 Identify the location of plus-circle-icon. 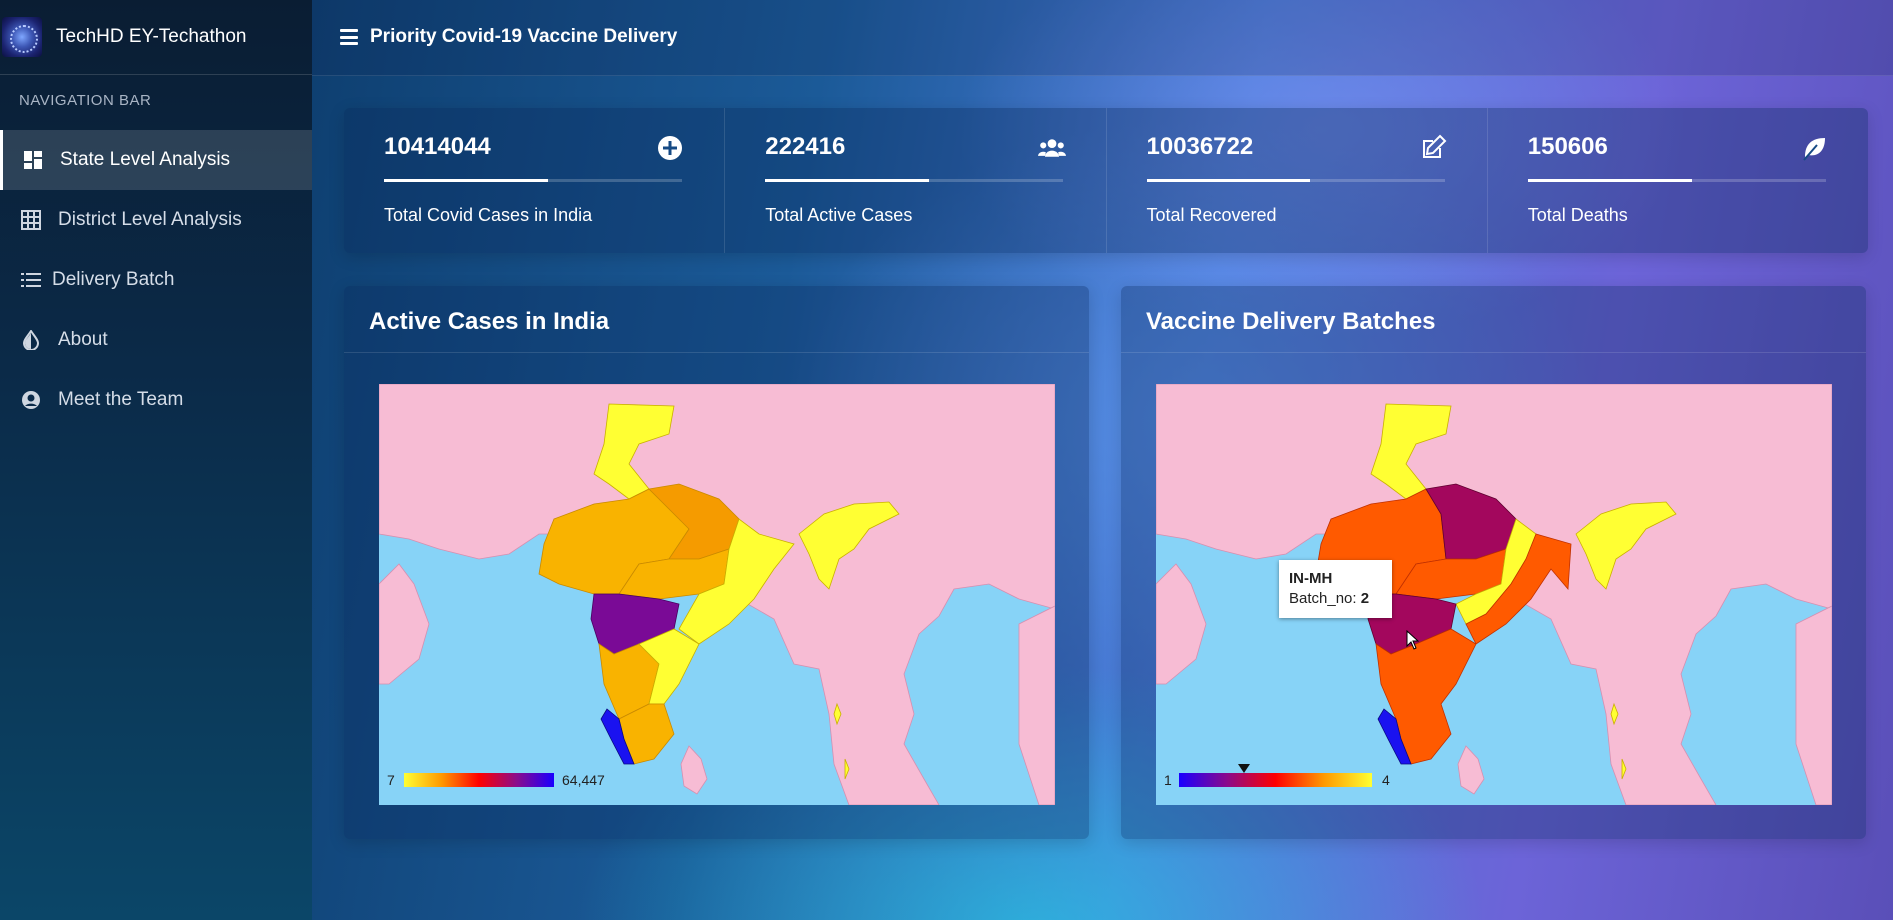
(670, 148).